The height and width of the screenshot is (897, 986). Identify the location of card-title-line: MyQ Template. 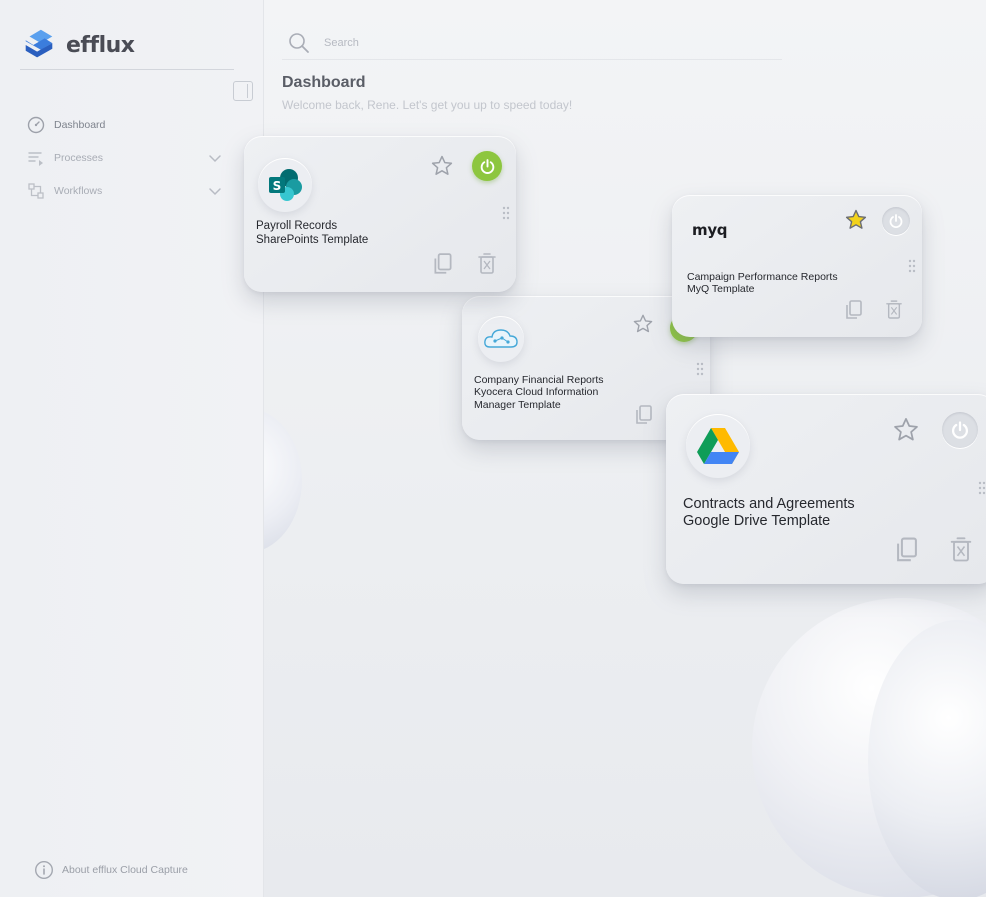
(721, 289).